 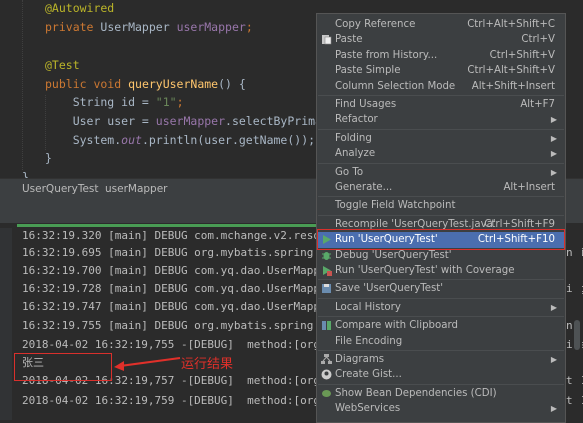 What do you see at coordinates (441, 120) in the screenshot?
I see `menu-item-refactor: Refactor ▶` at bounding box center [441, 120].